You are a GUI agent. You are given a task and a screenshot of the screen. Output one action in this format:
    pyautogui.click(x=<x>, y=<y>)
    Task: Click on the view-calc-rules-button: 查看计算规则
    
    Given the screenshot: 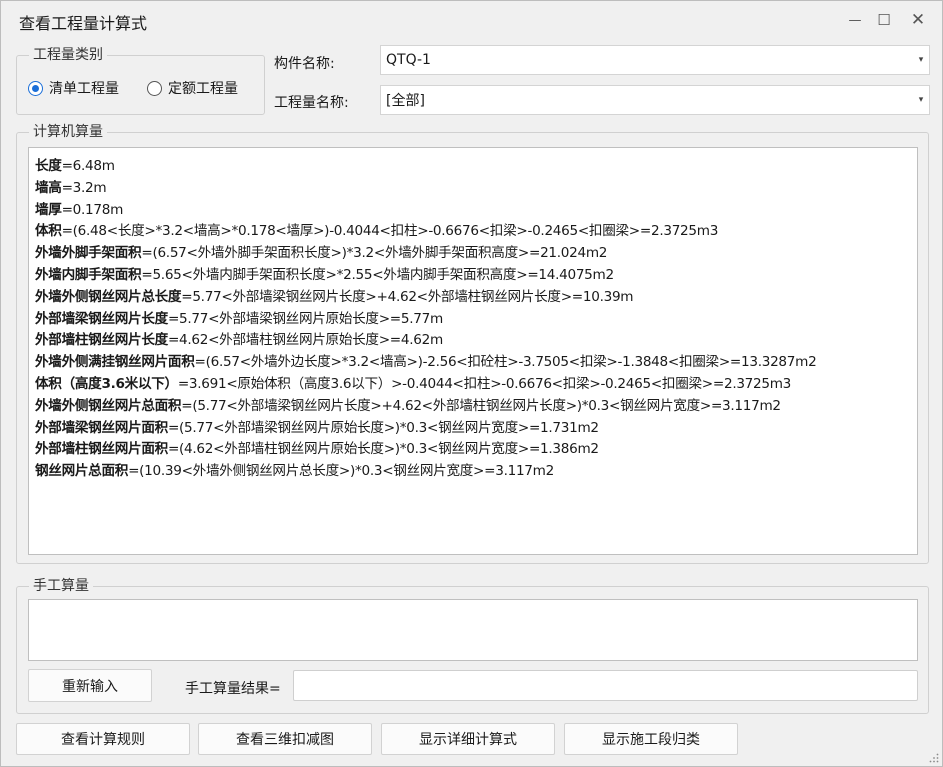 What is the action you would take?
    pyautogui.click(x=103, y=739)
    